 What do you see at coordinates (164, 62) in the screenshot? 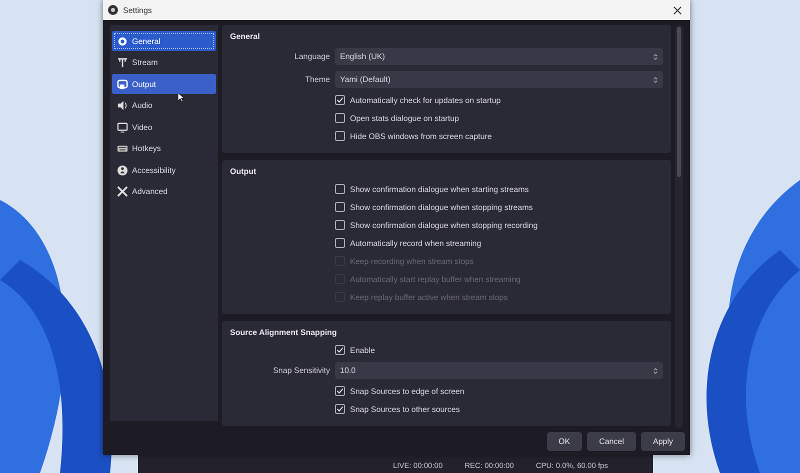
I see `sidebar-item: Stream` at bounding box center [164, 62].